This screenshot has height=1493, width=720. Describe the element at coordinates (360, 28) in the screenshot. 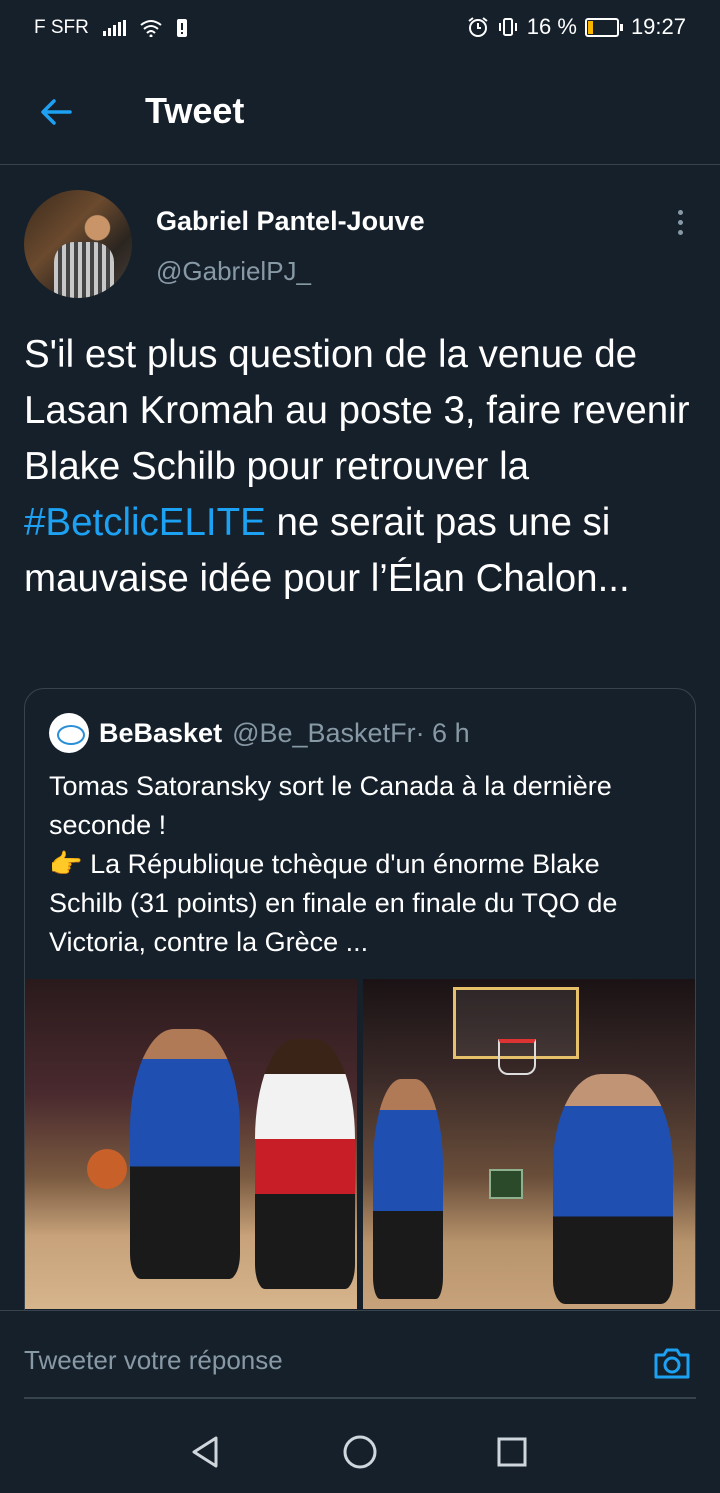

I see `status-bar: F SFR 16 % 19:27` at that location.